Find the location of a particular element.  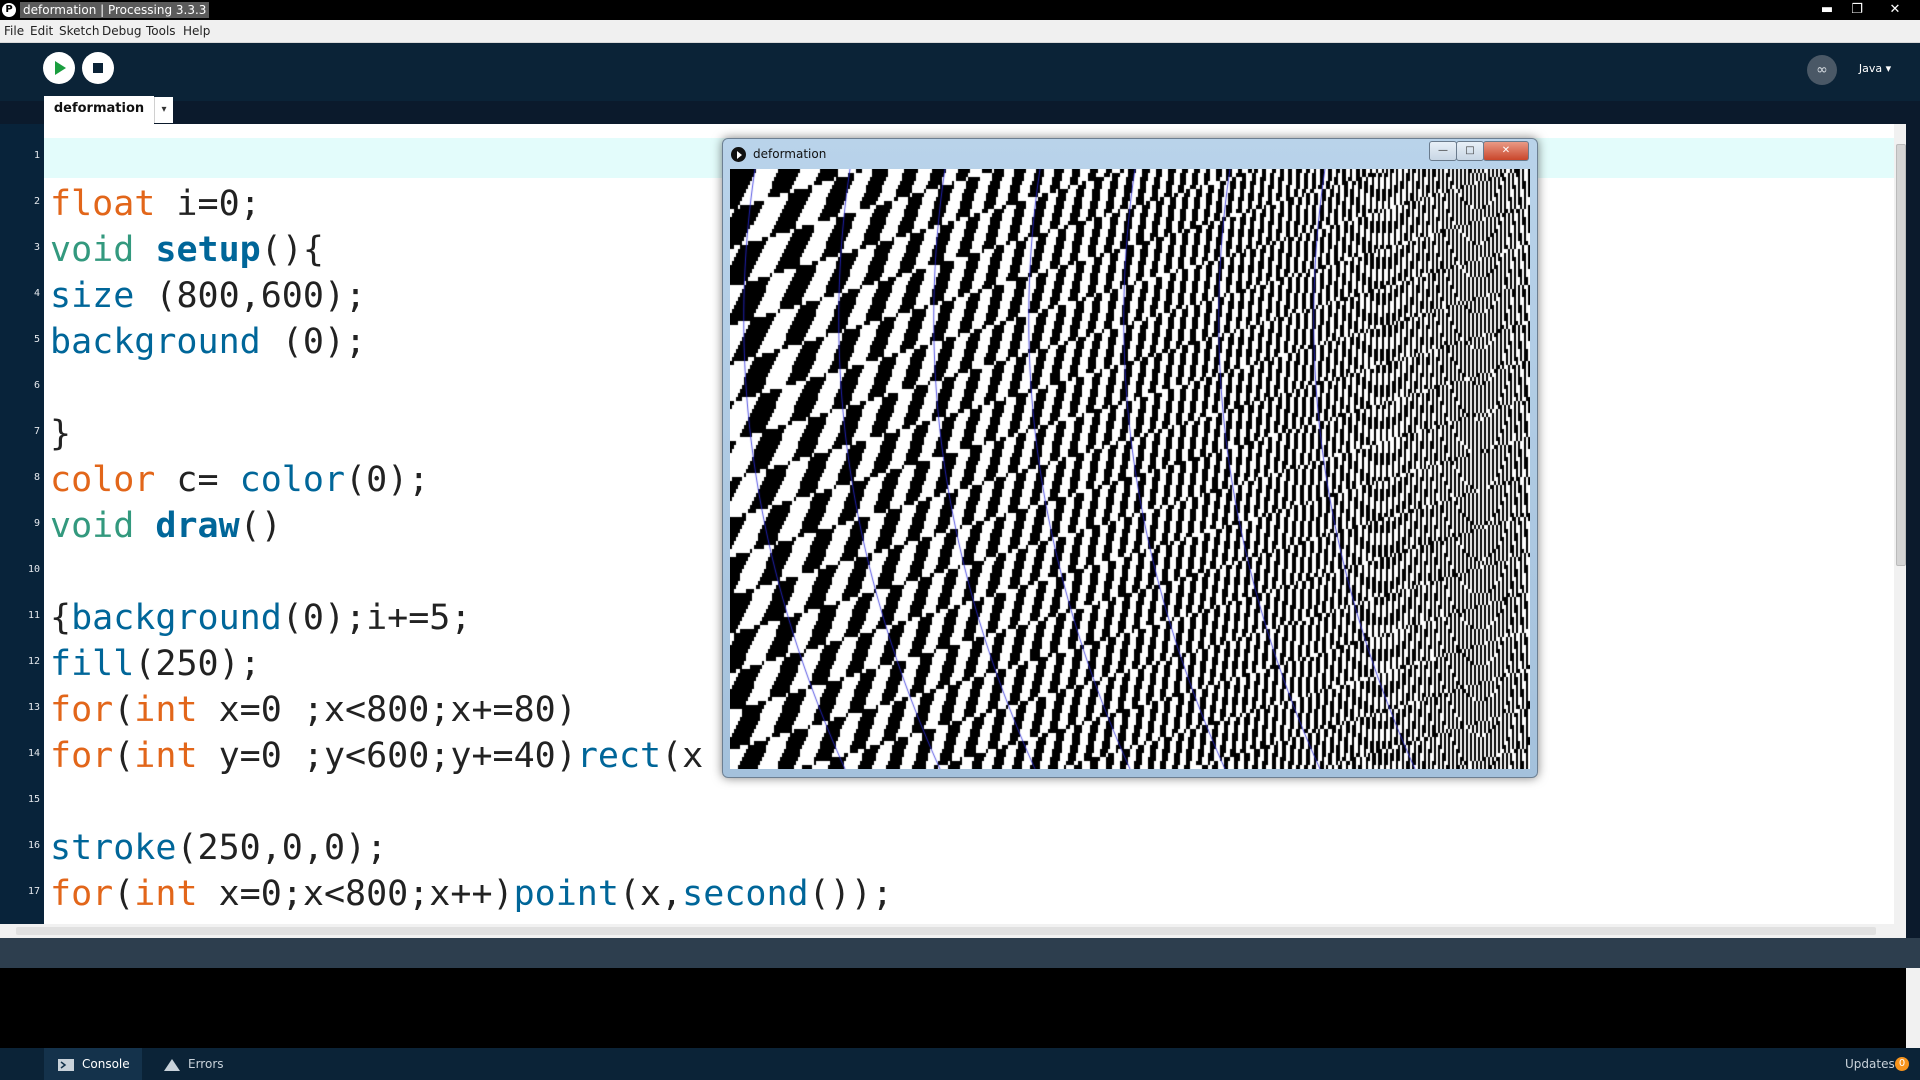

line-number: 1 is located at coordinates (36, 155).